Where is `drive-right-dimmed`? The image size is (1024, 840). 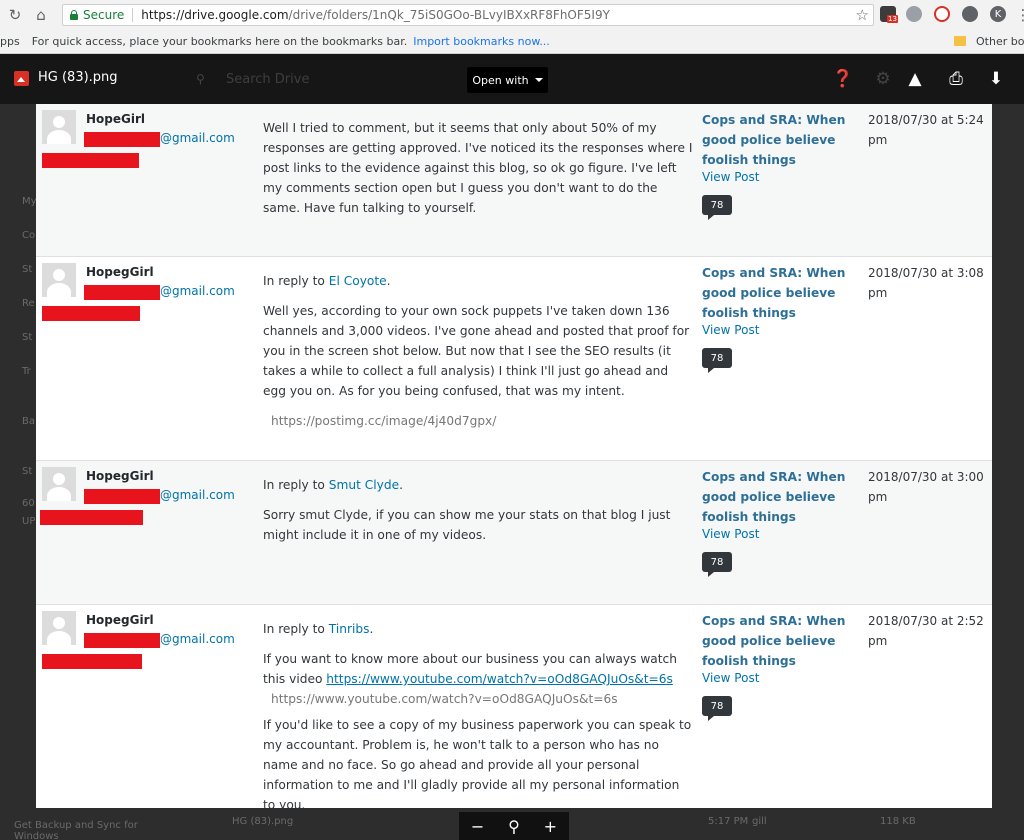
drive-right-dimmed is located at coordinates (1008, 472).